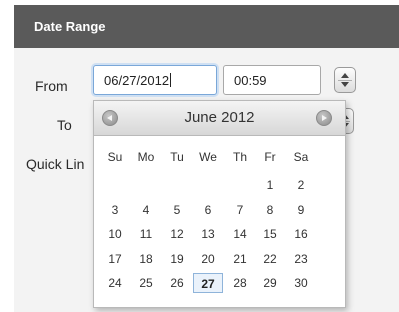 This screenshot has width=399, height=312. I want to click on calendar-day: 26, so click(177, 283).